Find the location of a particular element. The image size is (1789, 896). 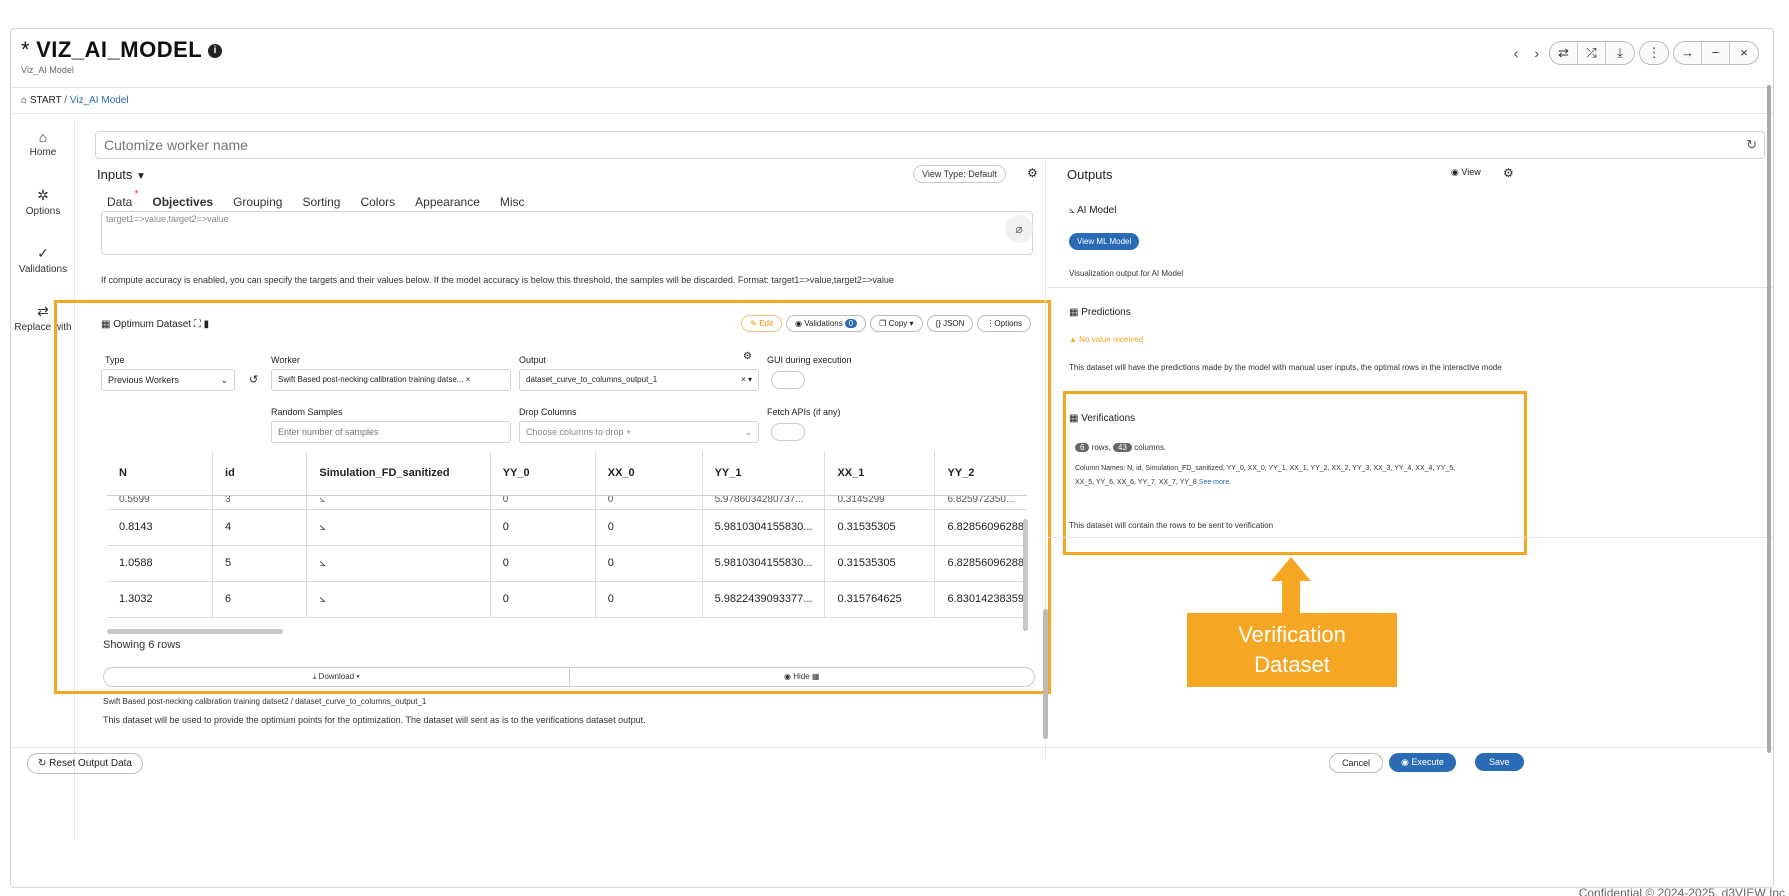

column-header: XX_1 is located at coordinates (880, 473).